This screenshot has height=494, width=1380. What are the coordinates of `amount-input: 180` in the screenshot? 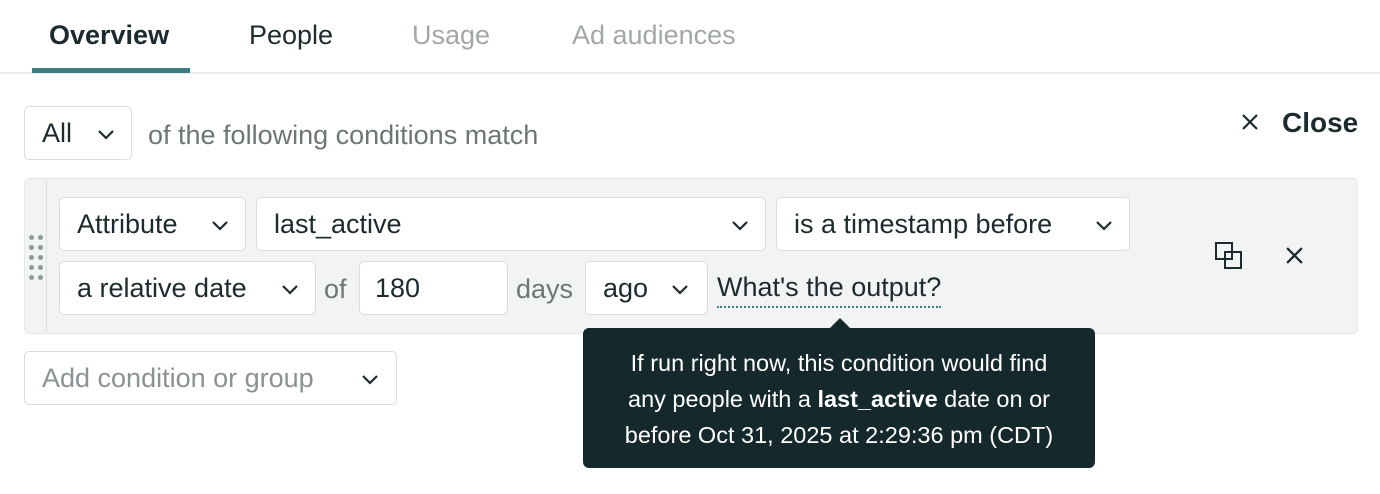 It's located at (433, 288).